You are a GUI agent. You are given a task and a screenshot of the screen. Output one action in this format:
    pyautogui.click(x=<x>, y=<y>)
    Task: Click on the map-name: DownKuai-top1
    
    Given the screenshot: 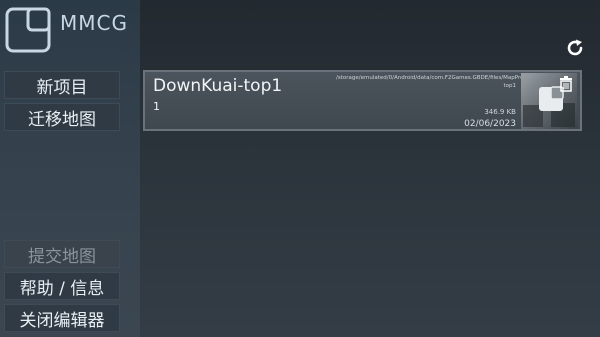 What is the action you would take?
    pyautogui.click(x=218, y=86)
    